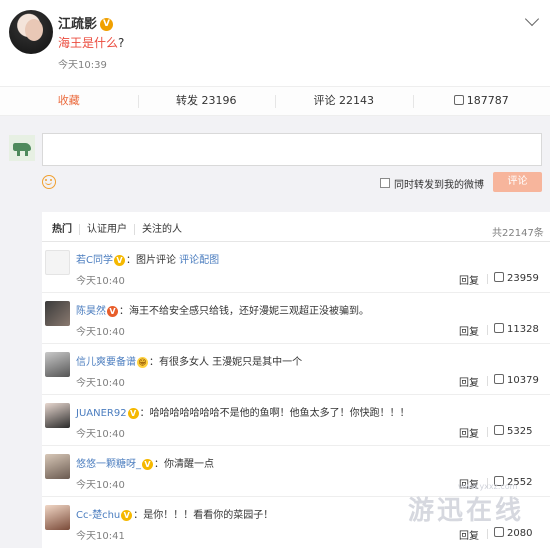 The image size is (550, 548). What do you see at coordinates (249, 311) in the screenshot?
I see `comment-text: 海王不给安全感只给钱，还好漫妮三观超正没被骗到。` at bounding box center [249, 311].